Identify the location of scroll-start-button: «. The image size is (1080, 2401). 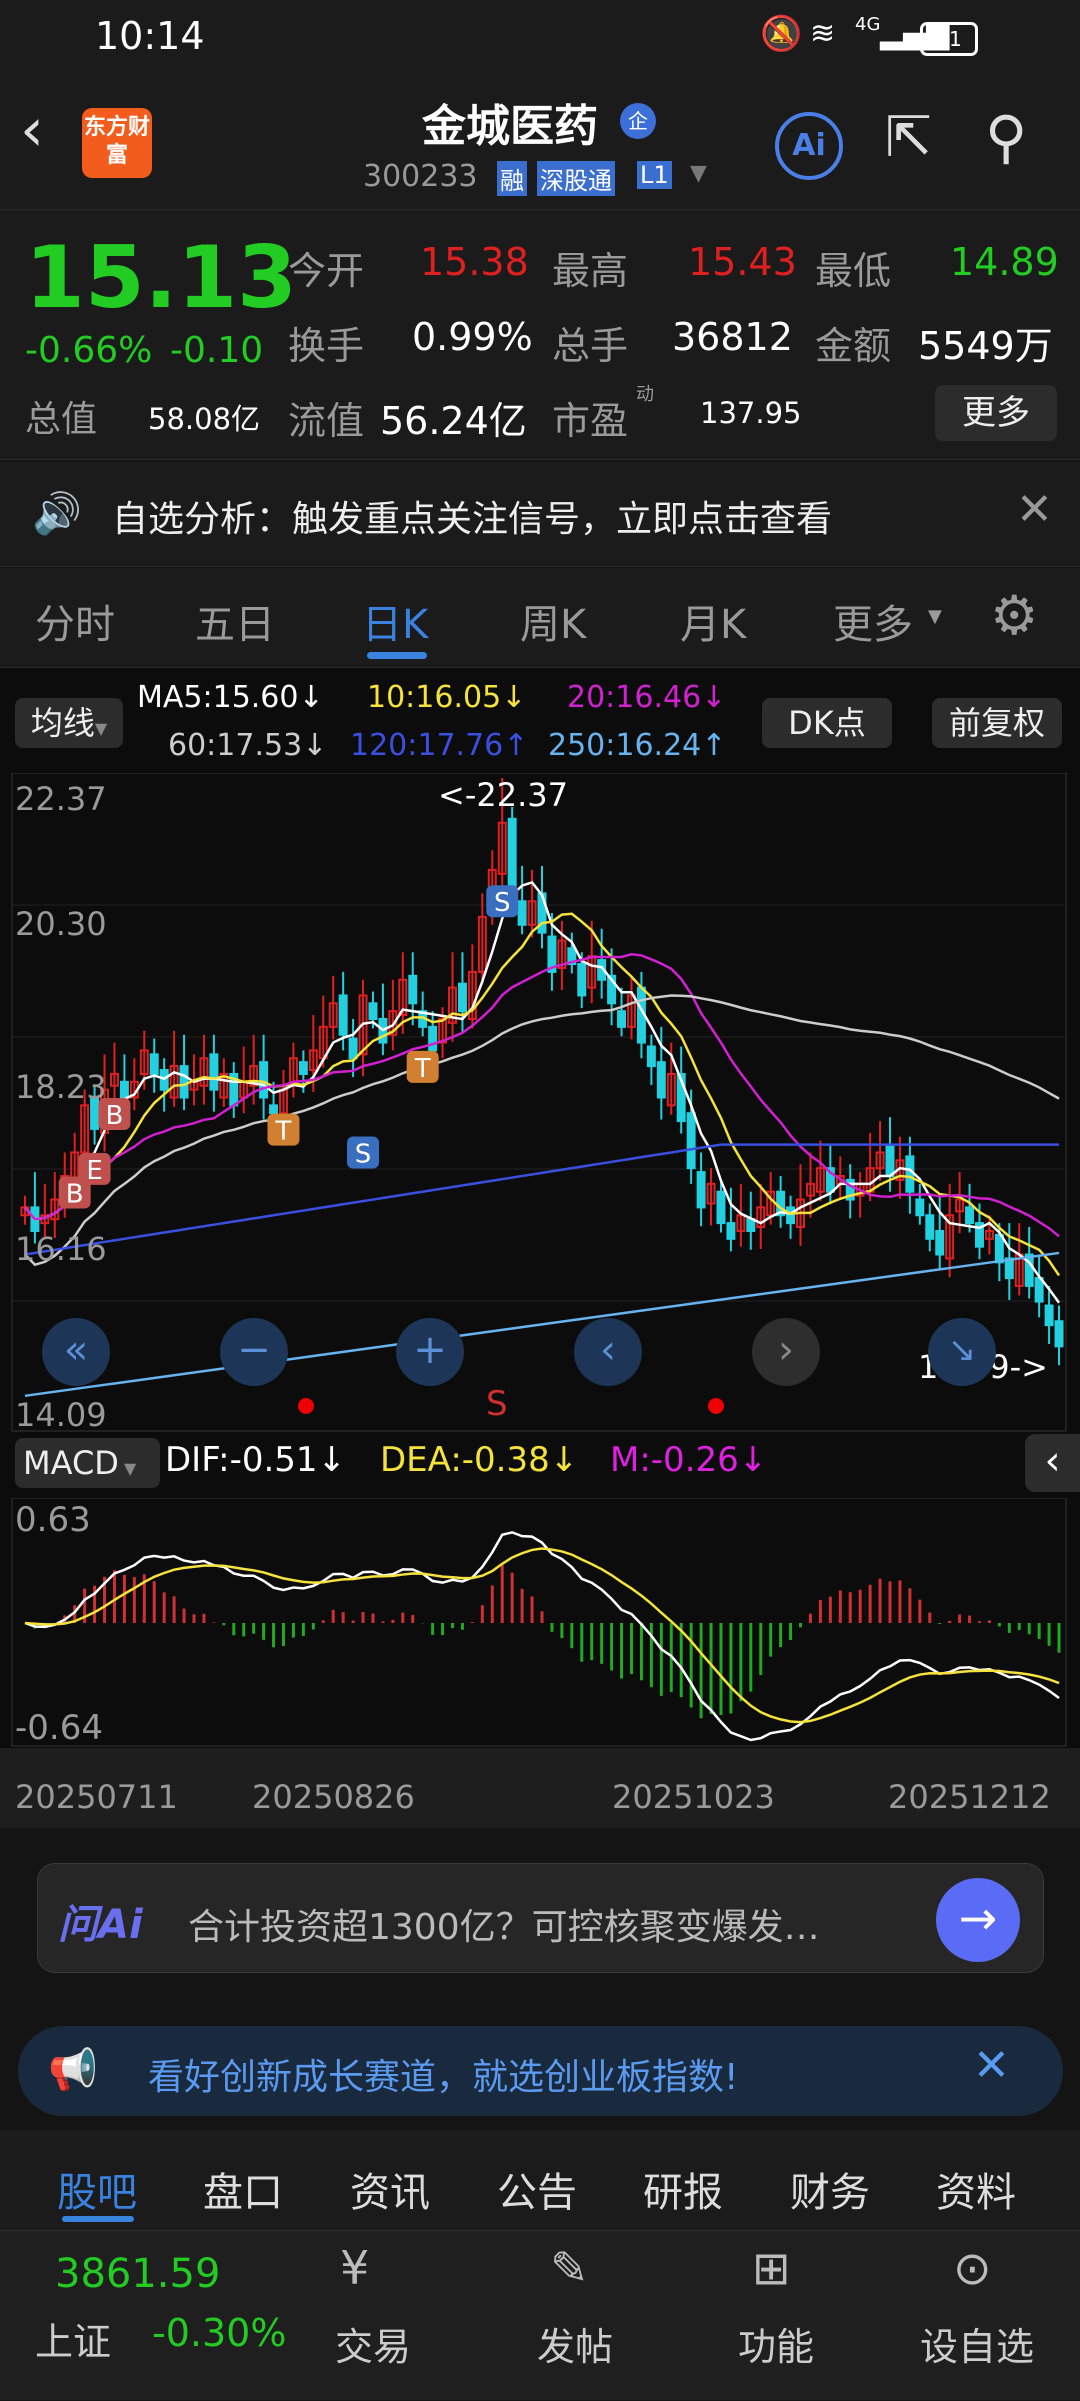
(76, 1352).